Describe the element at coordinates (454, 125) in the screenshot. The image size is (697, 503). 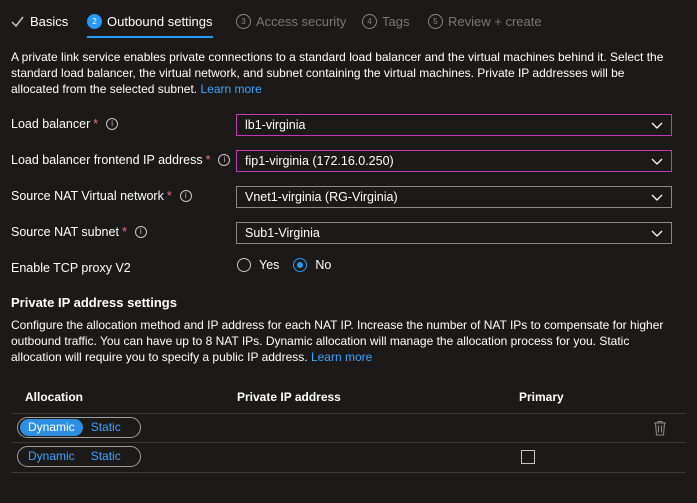
I see `load-balancer-select: lb1-virginia` at that location.